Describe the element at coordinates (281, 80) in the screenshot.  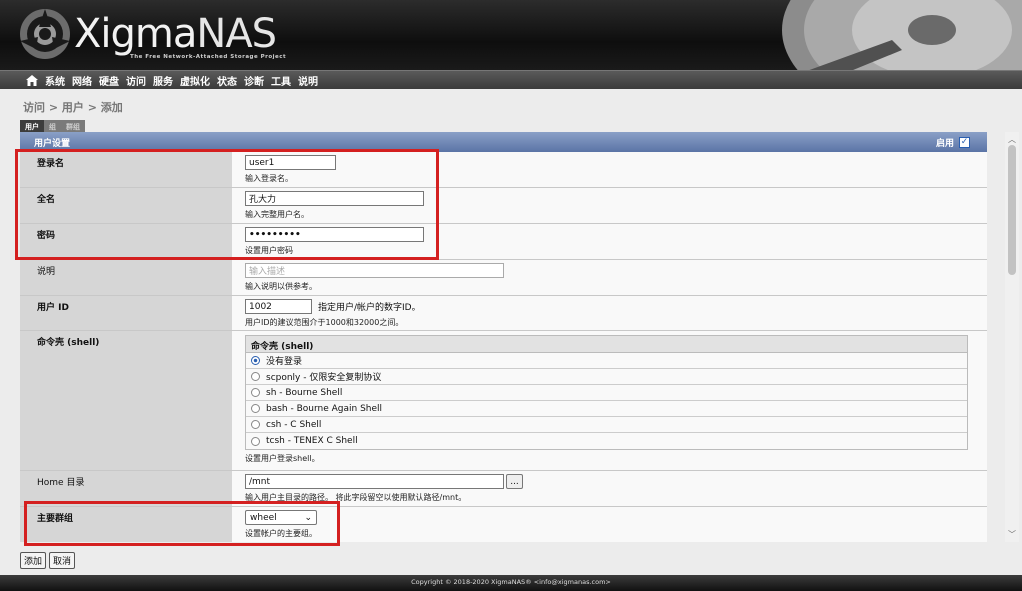
I see `nav-tools: 工具` at that location.